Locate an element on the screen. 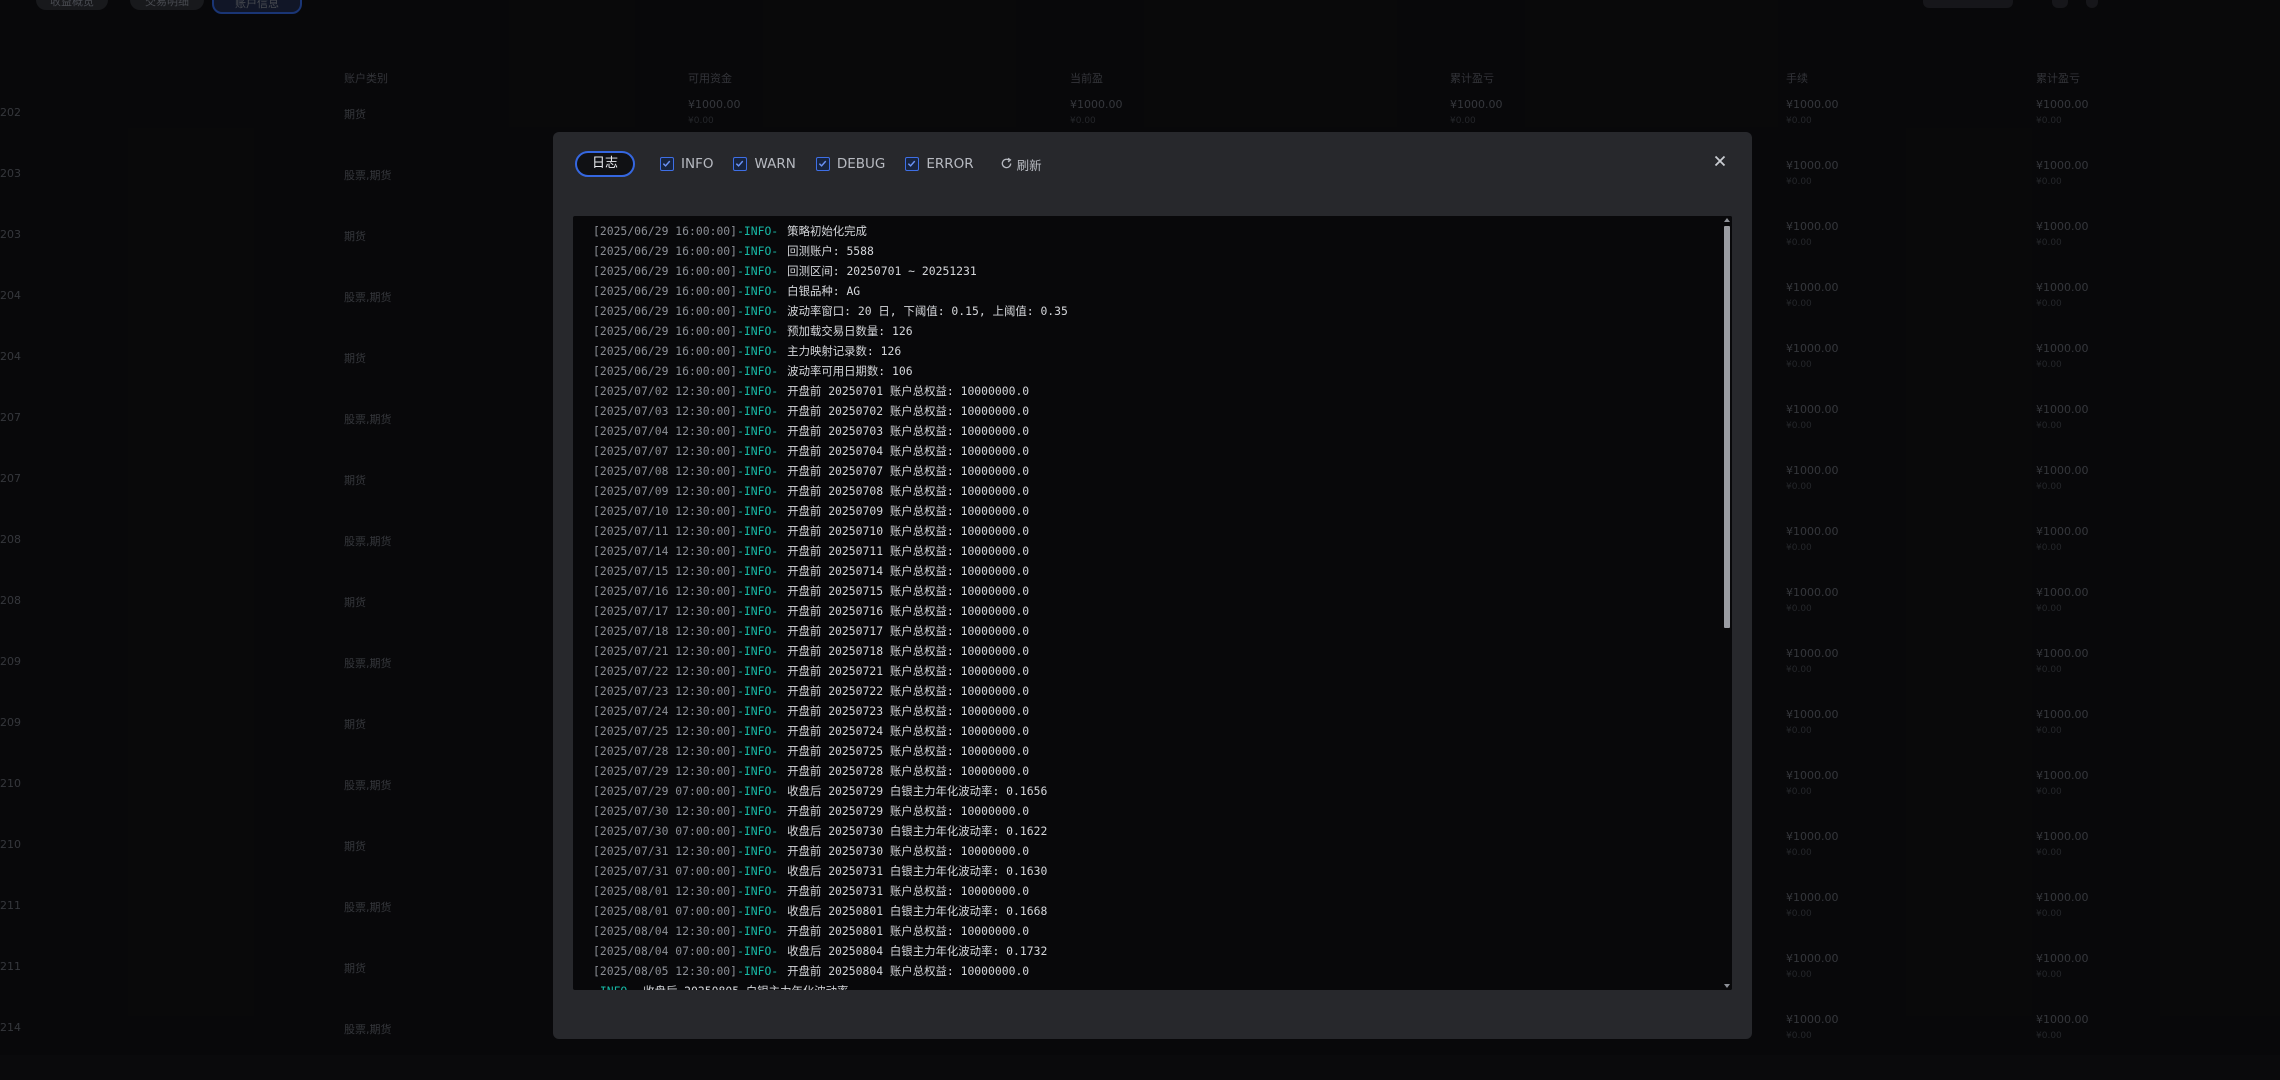  log-timestamp: [2025/07/31 07:00:00] is located at coordinates (665, 871).